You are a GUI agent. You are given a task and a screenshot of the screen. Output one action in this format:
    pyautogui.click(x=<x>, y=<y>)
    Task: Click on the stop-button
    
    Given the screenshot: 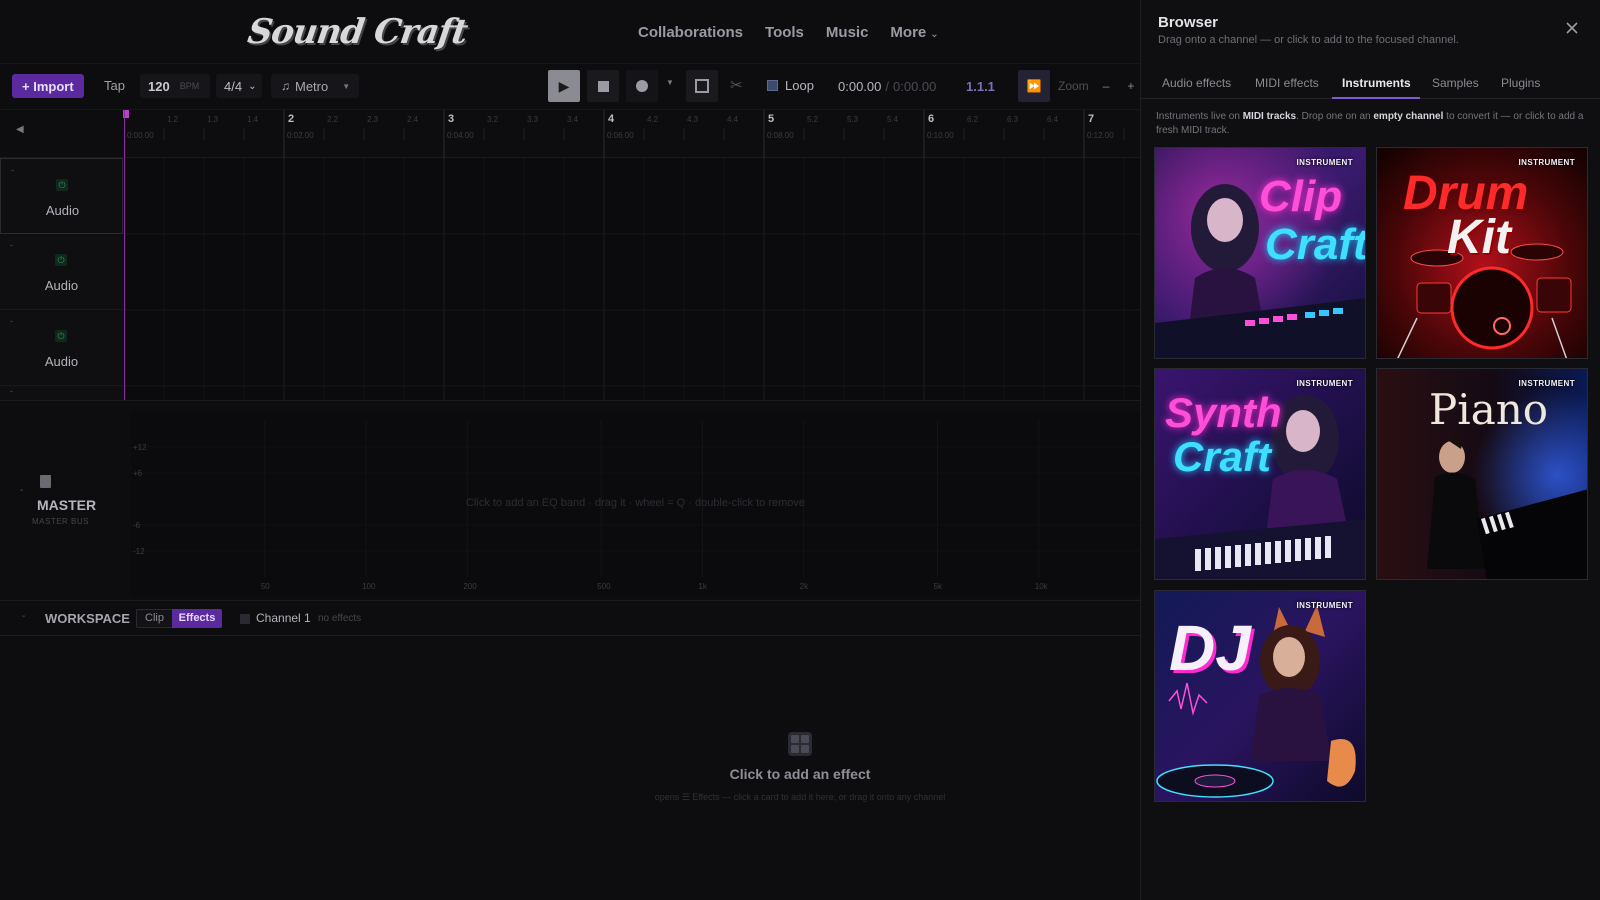 What is the action you would take?
    pyautogui.click(x=603, y=86)
    